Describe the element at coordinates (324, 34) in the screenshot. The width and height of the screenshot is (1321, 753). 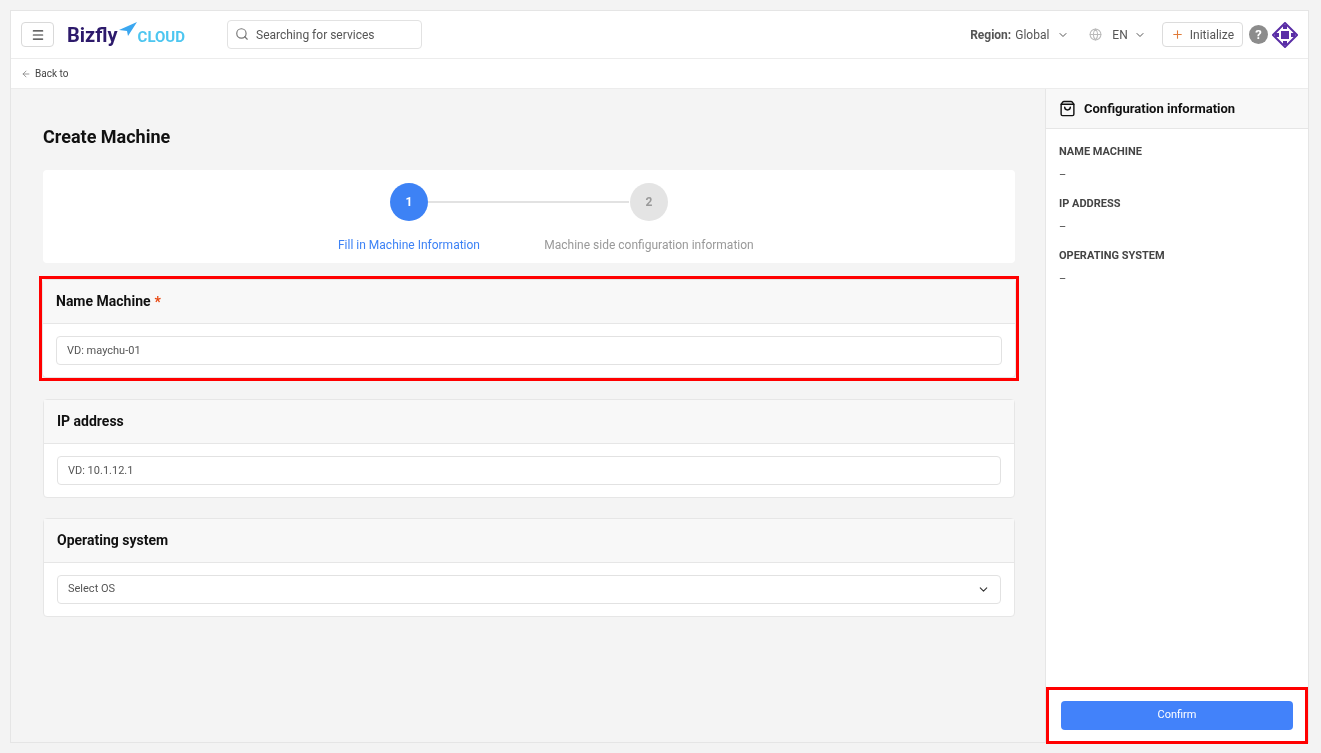
I see `search-field: Searching for services` at that location.